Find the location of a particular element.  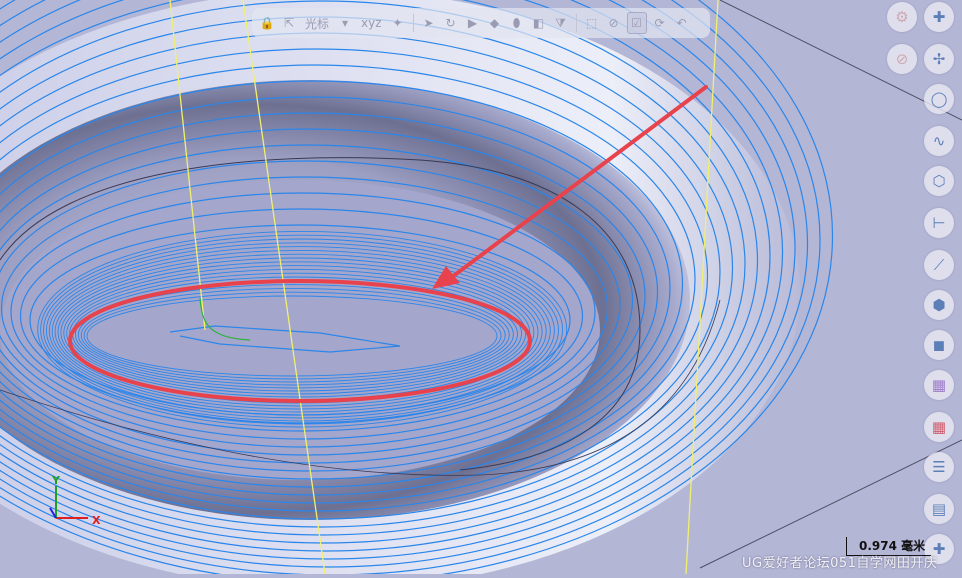

settings-icon: ⚙ is located at coordinates (902, 17).